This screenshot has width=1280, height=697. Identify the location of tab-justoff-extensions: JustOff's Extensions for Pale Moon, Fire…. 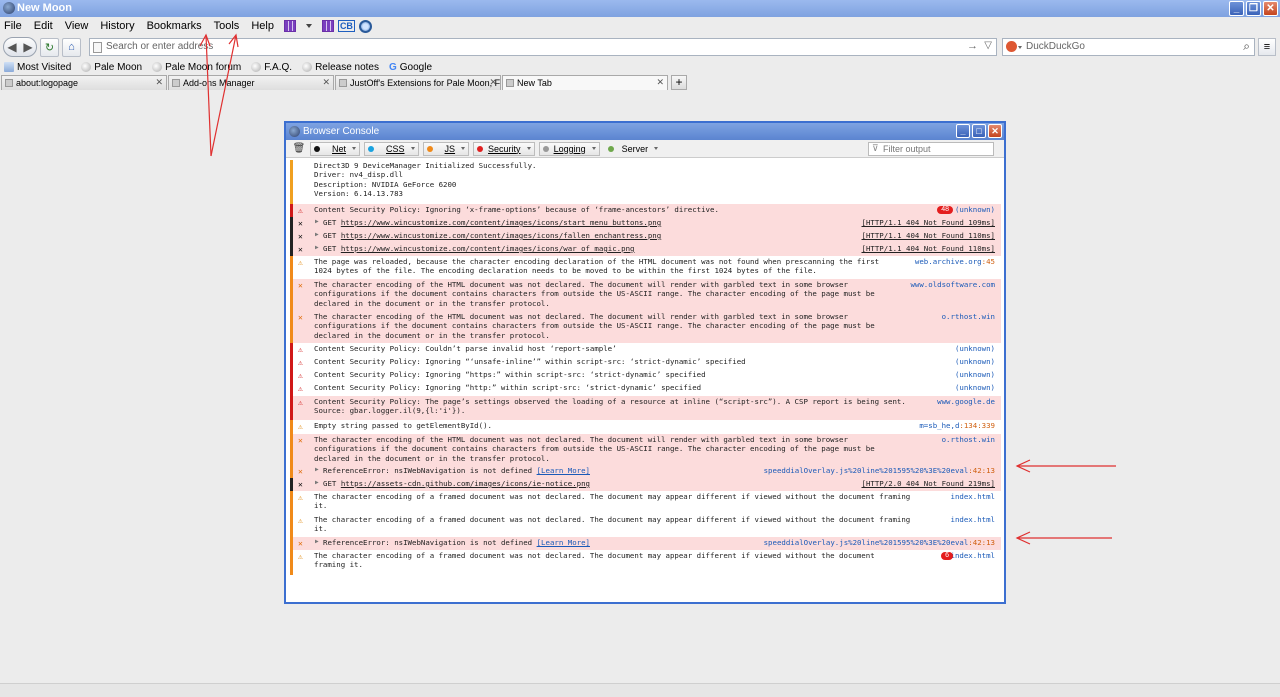
(418, 82).